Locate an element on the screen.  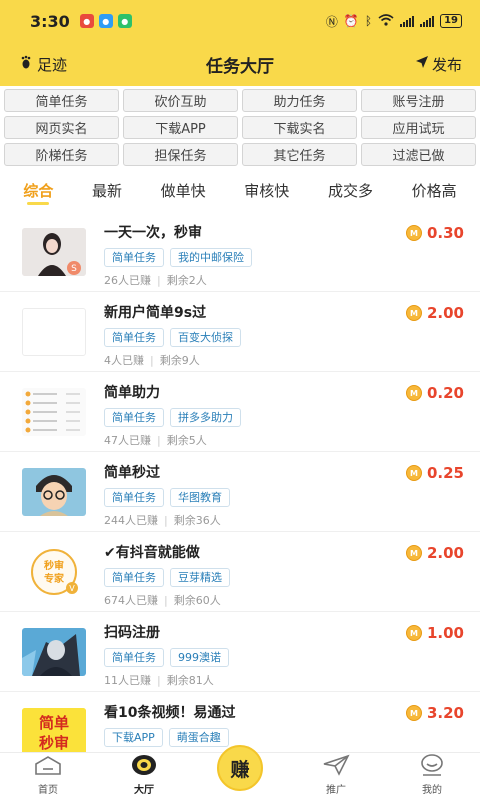
sort-tab-fast-review: 审核快 is located at coordinates (266, 186).